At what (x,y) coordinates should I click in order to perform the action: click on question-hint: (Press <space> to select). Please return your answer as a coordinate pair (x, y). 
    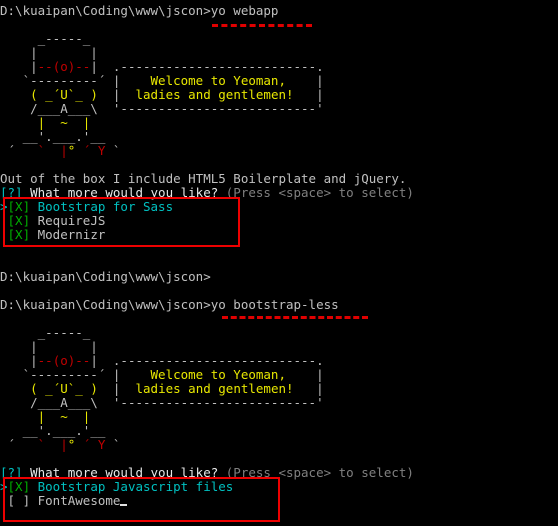
    Looking at the image, I should click on (316, 192).